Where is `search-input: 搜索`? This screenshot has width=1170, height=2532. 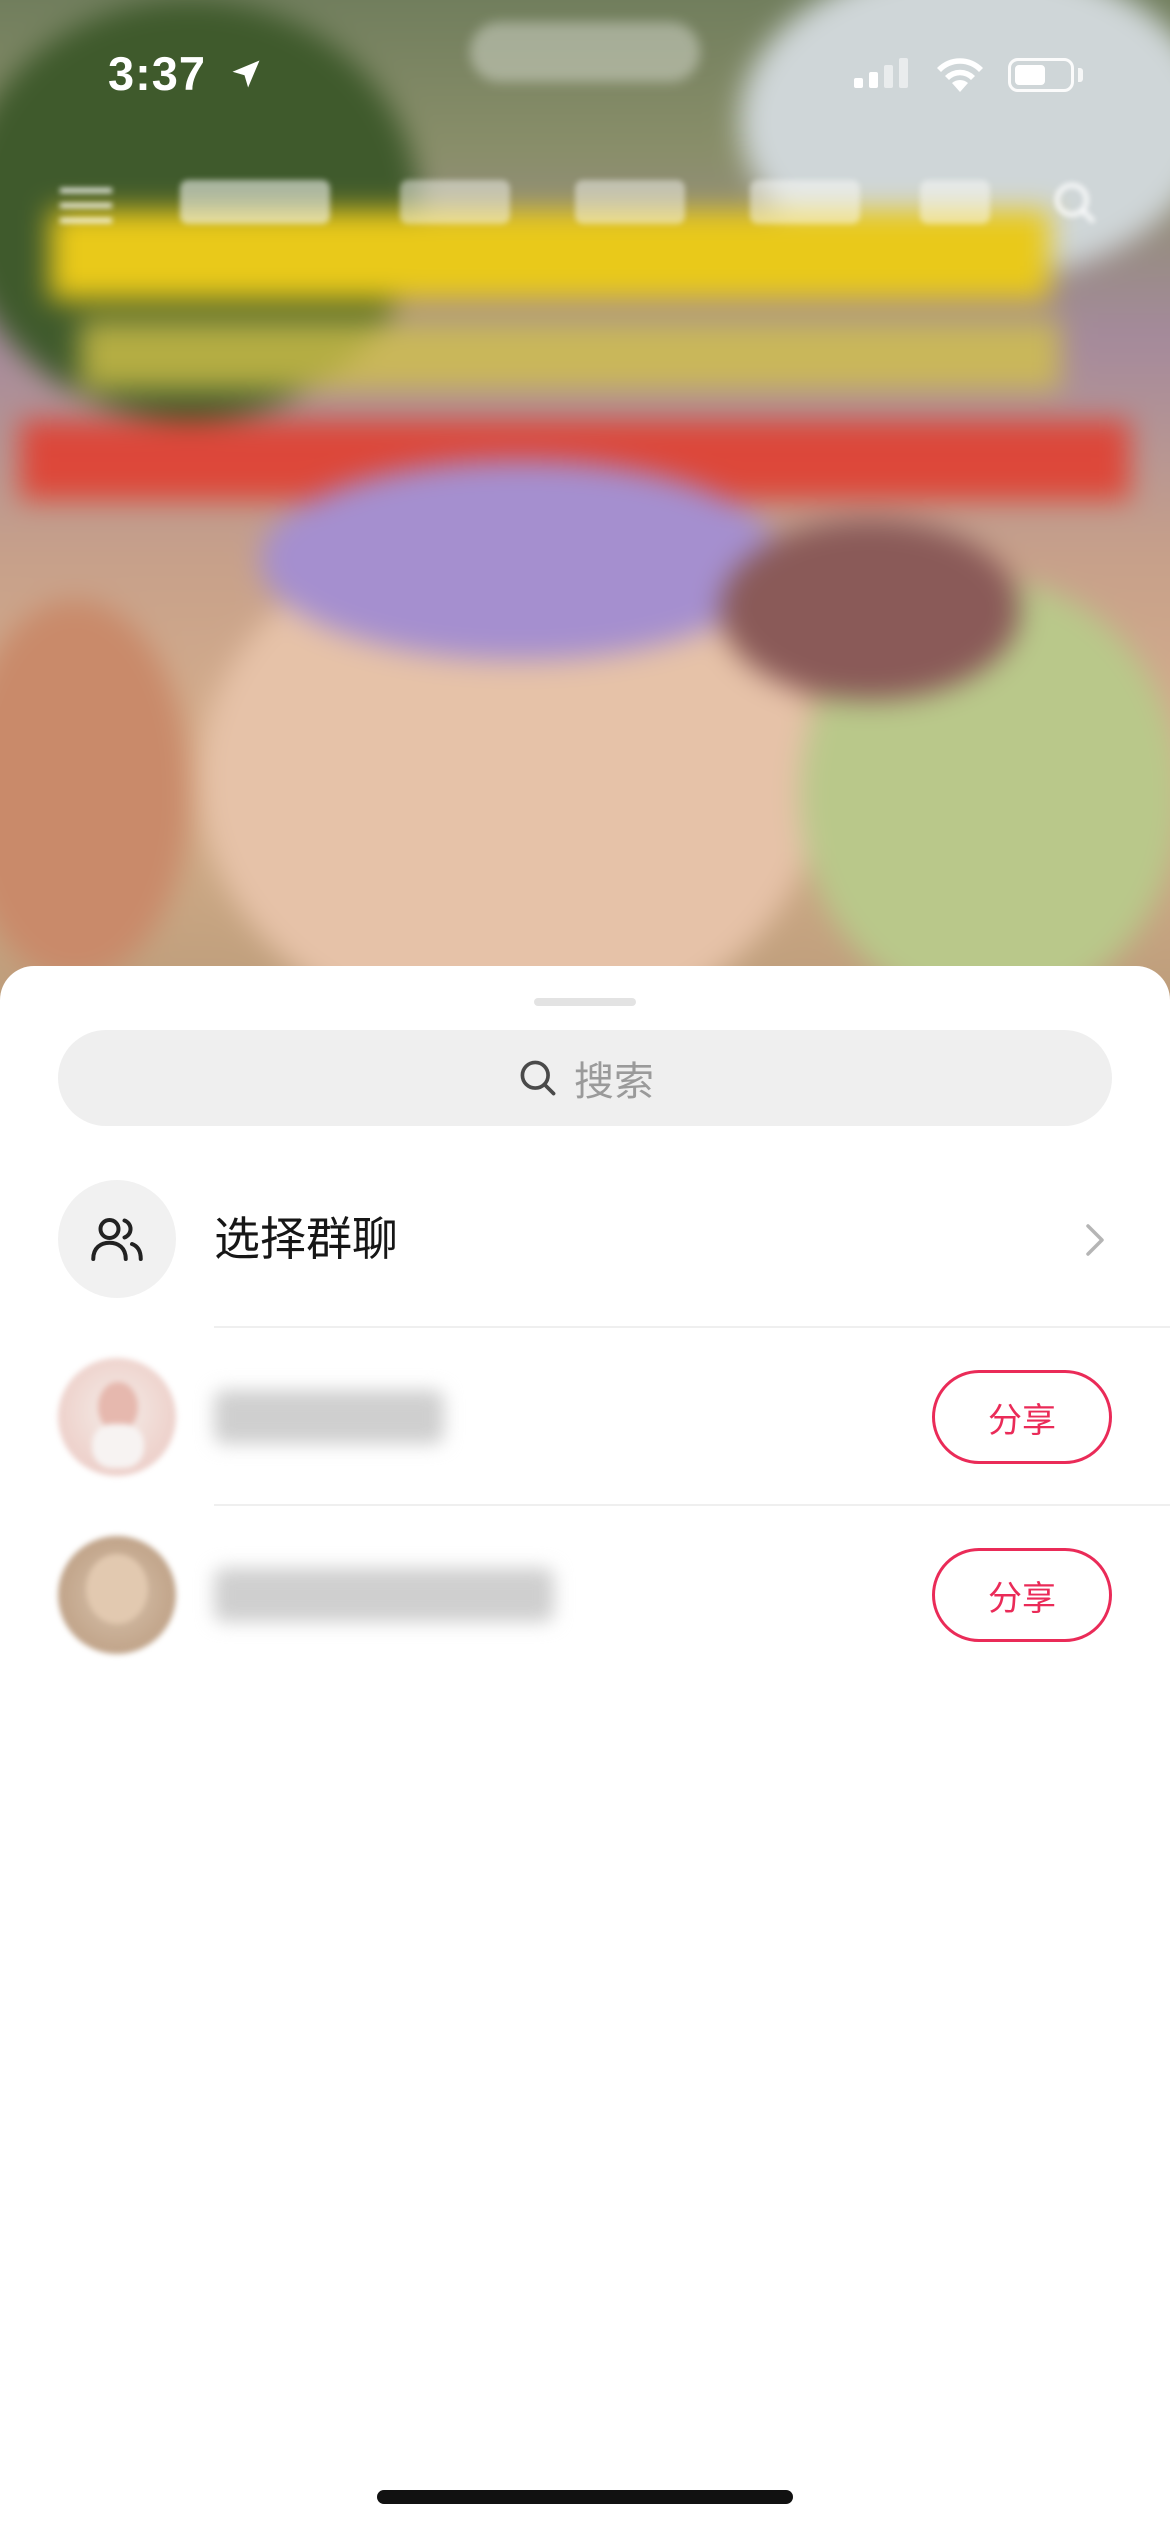 search-input: 搜索 is located at coordinates (585, 1078).